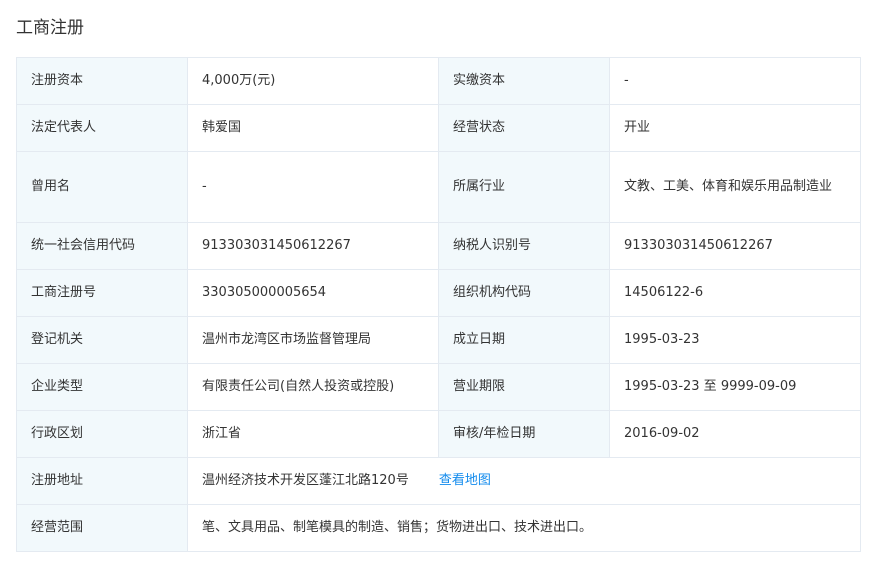 The width and height of the screenshot is (876, 580). Describe the element at coordinates (524, 128) in the screenshot. I see `label-operating-status: 经营状态` at that location.